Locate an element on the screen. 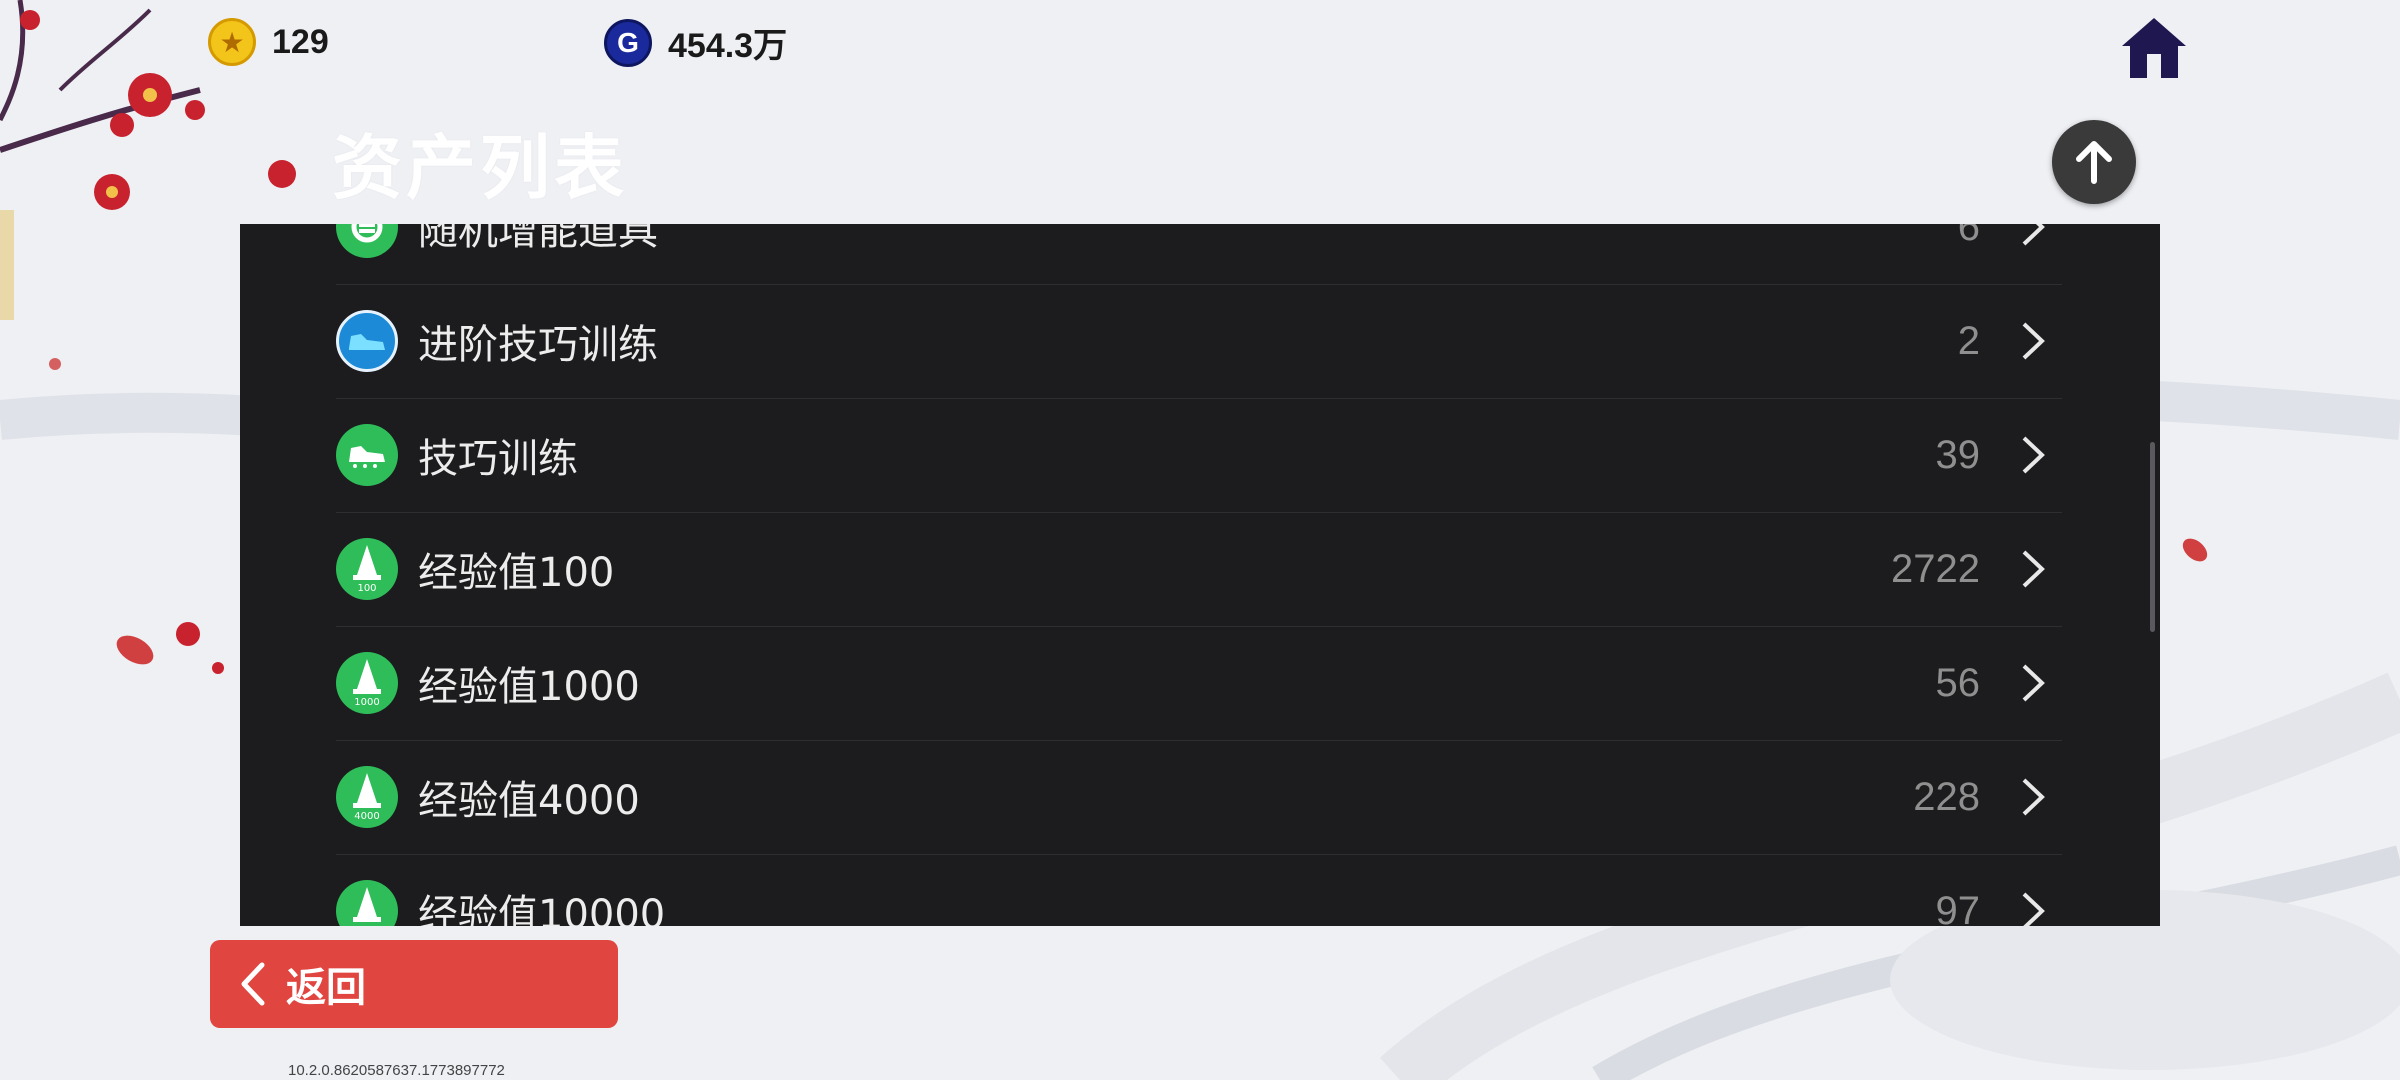  home-button is located at coordinates (2154, 48).